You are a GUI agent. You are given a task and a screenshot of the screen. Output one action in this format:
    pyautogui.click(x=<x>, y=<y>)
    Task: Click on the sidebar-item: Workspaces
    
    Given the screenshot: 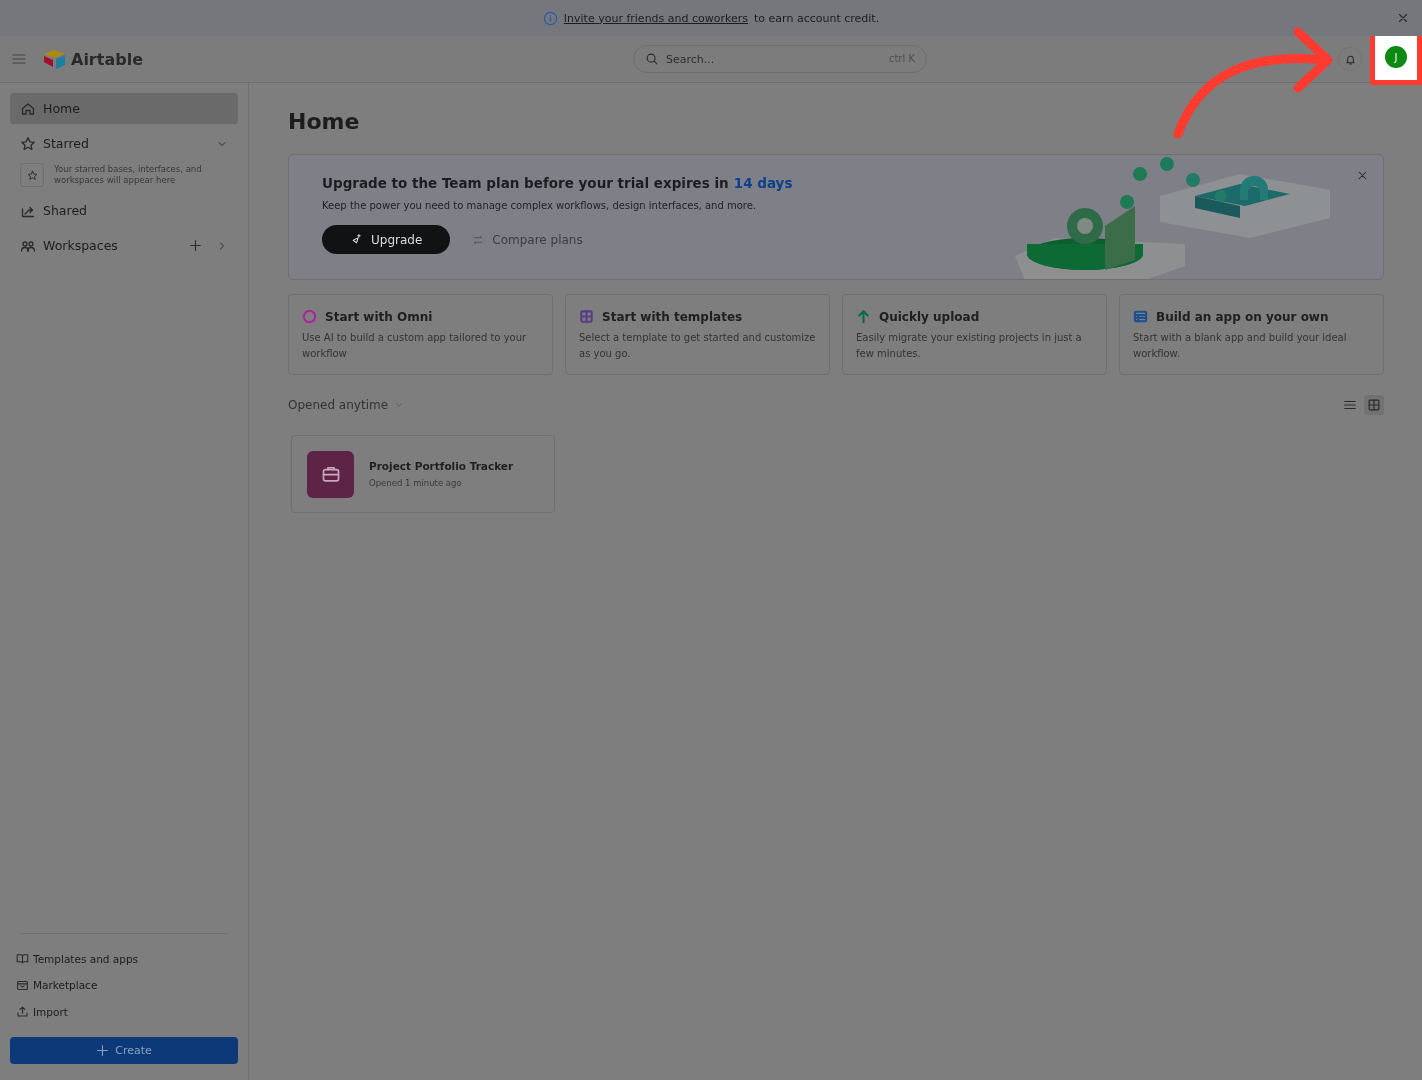 What is the action you would take?
    pyautogui.click(x=124, y=245)
    